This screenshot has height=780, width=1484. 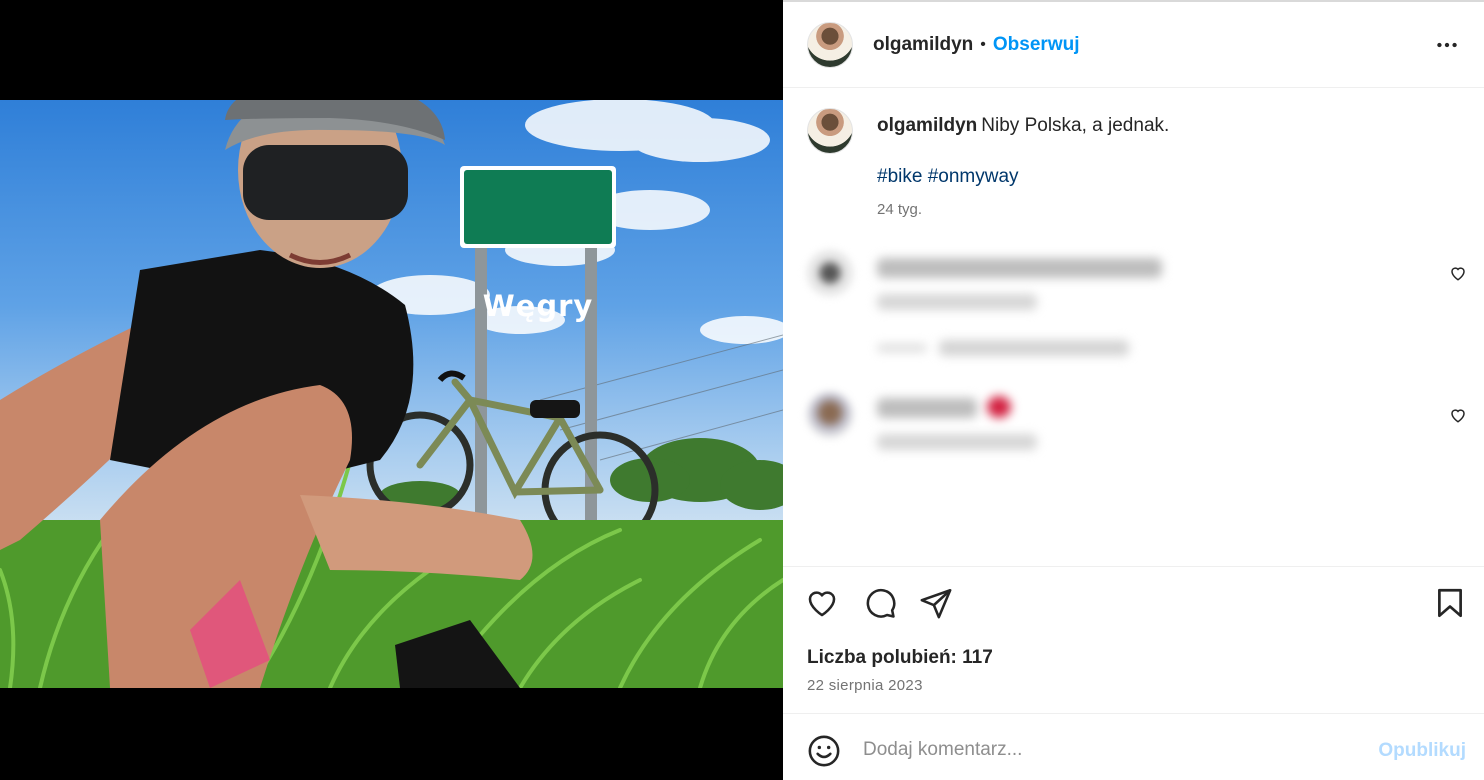 What do you see at coordinates (830, 131) in the screenshot?
I see `caption-avatar` at bounding box center [830, 131].